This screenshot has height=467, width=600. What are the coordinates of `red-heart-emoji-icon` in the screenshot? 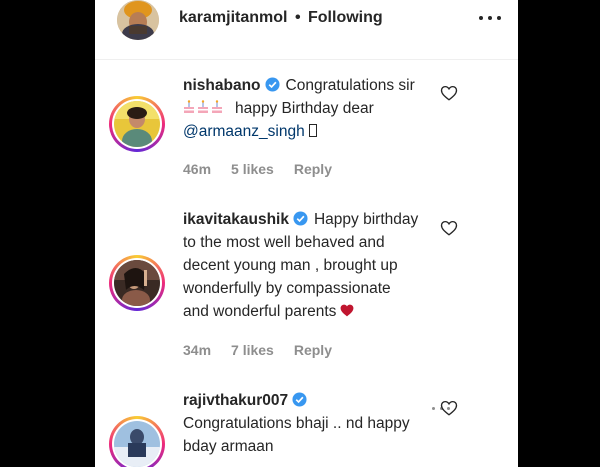 It's located at (347, 310).